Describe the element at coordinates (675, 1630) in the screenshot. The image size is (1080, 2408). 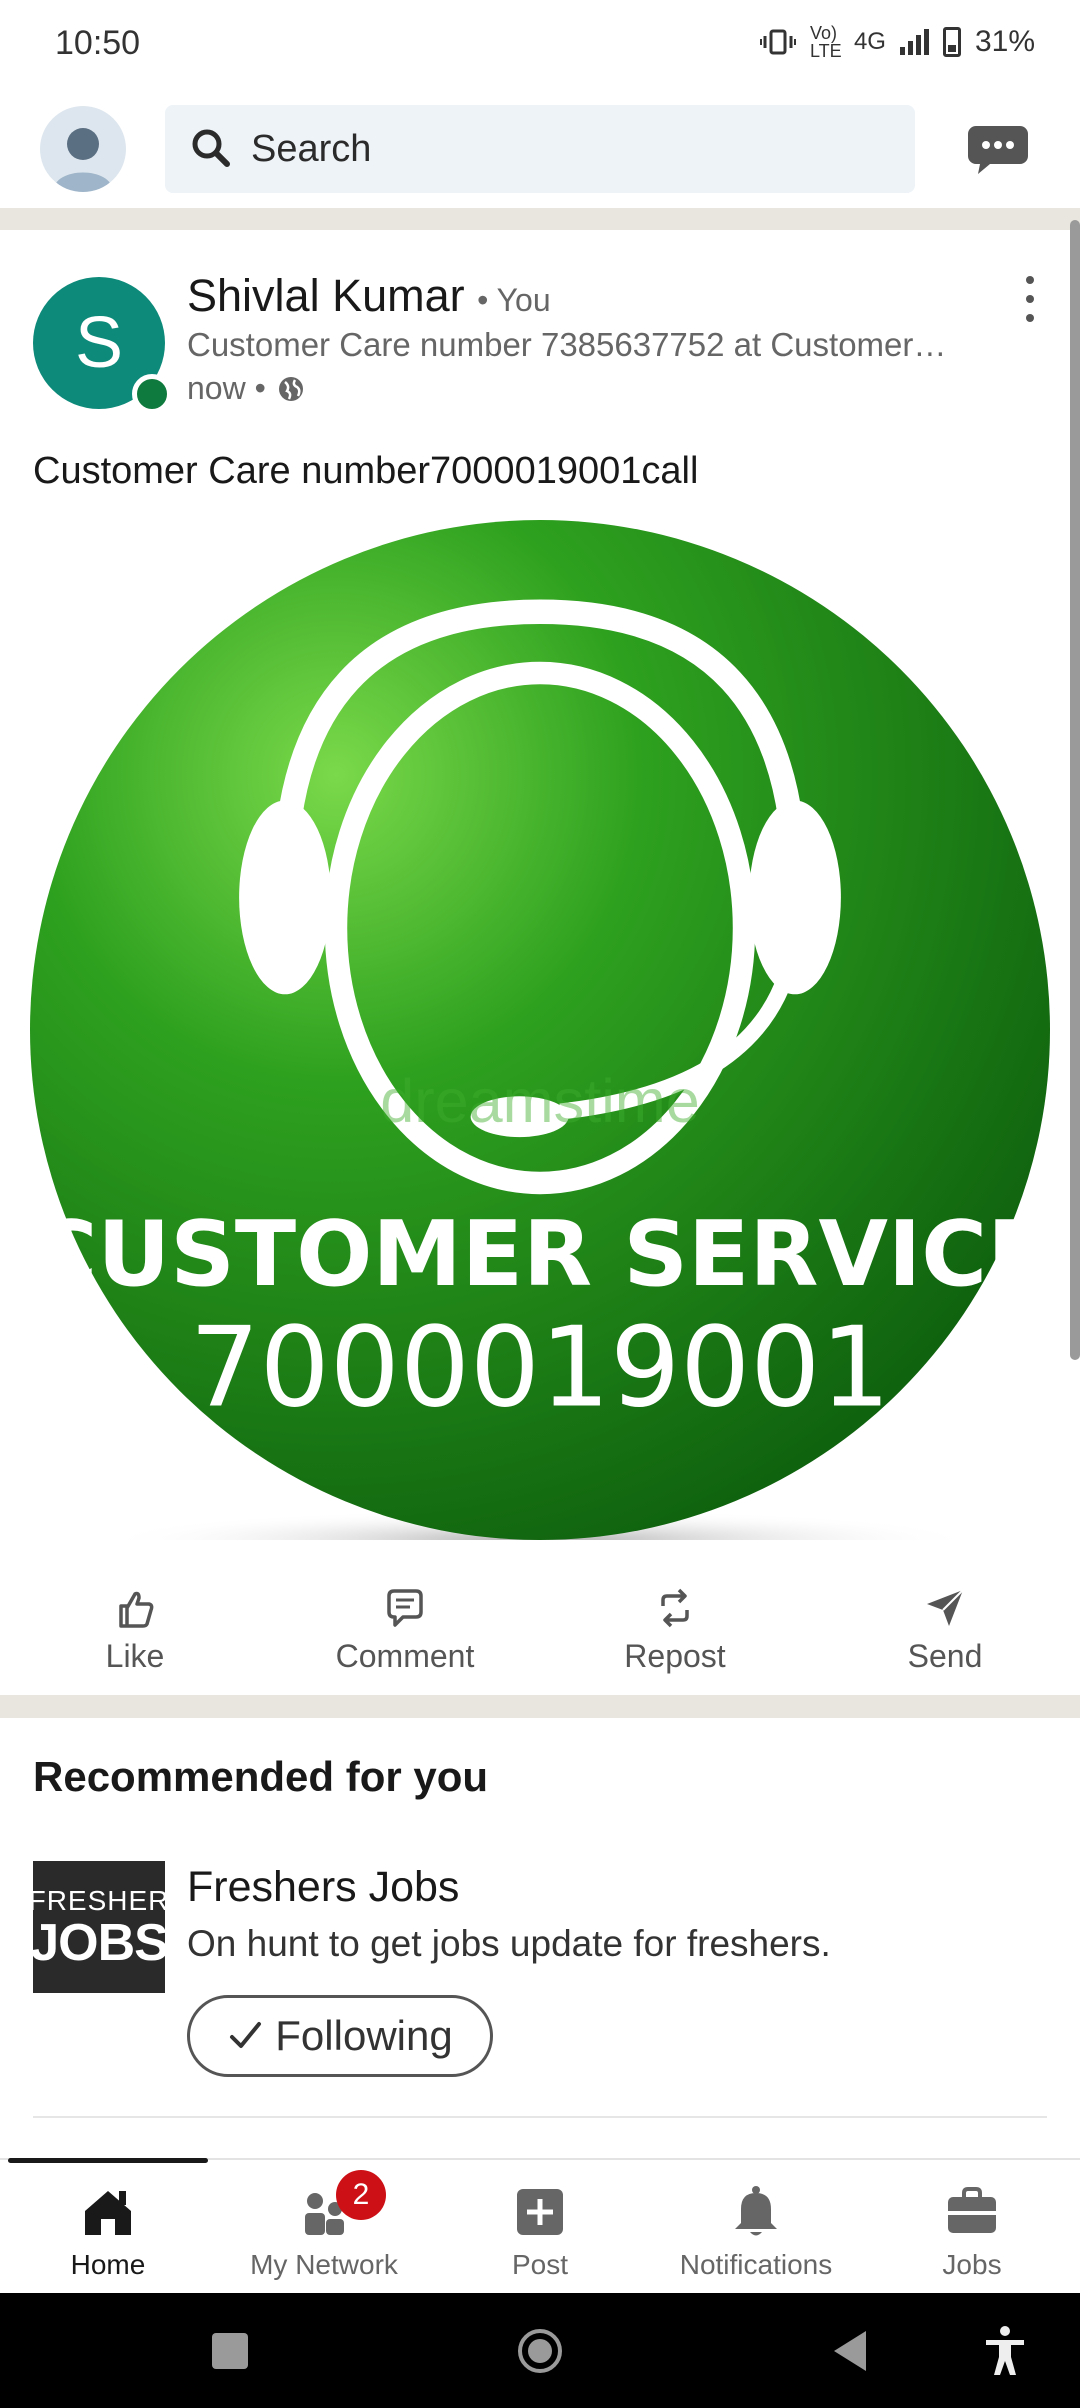
I see `repost-button: Repost` at that location.